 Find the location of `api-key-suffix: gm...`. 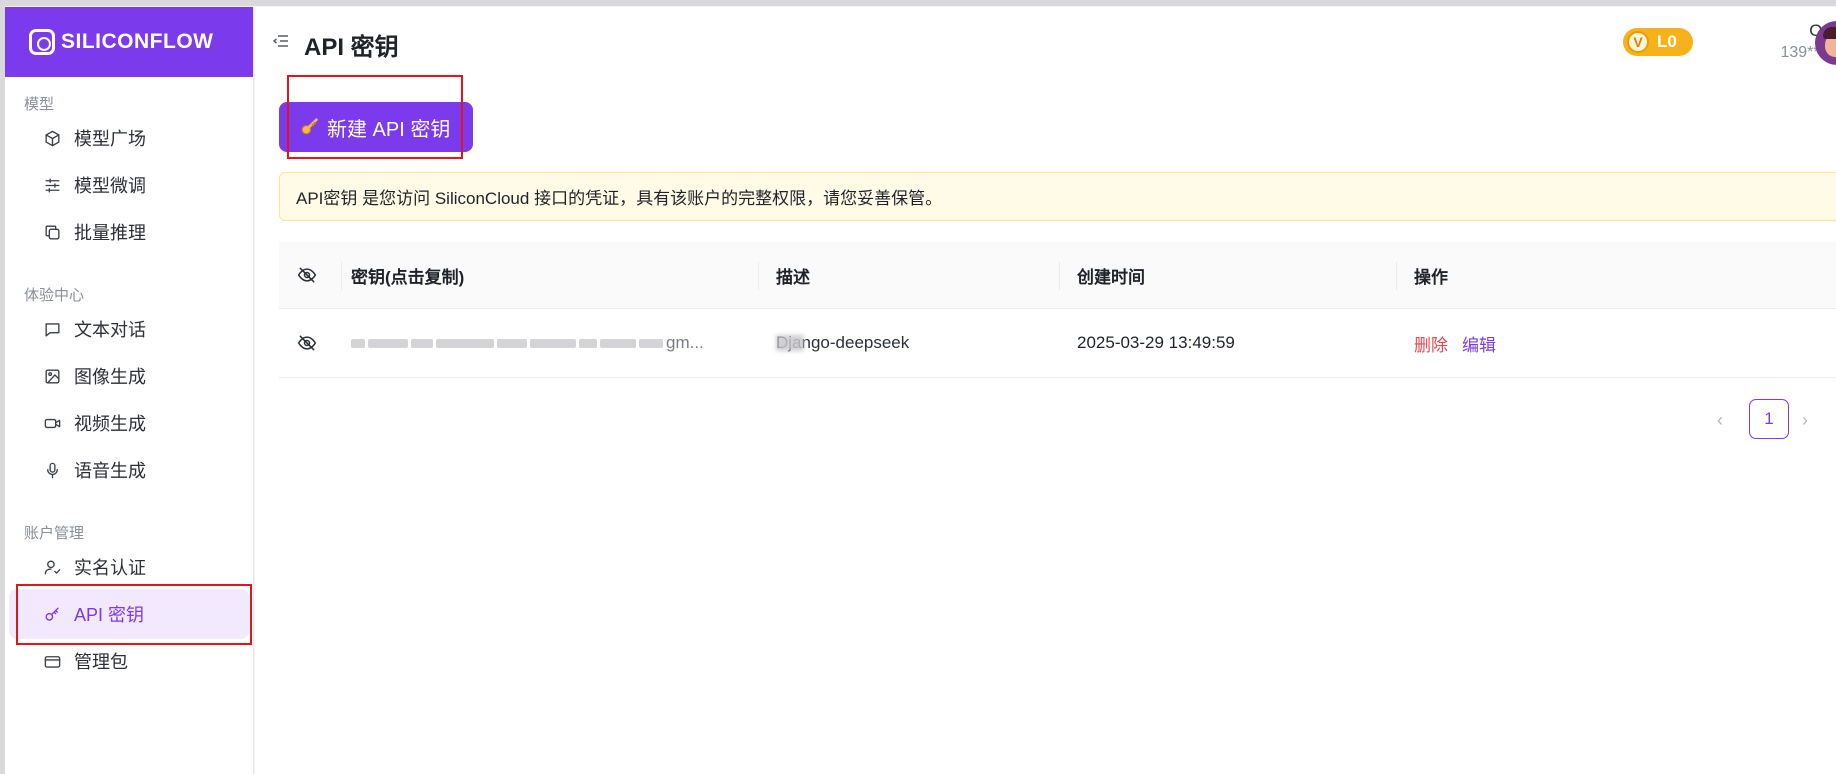

api-key-suffix: gm... is located at coordinates (685, 342).